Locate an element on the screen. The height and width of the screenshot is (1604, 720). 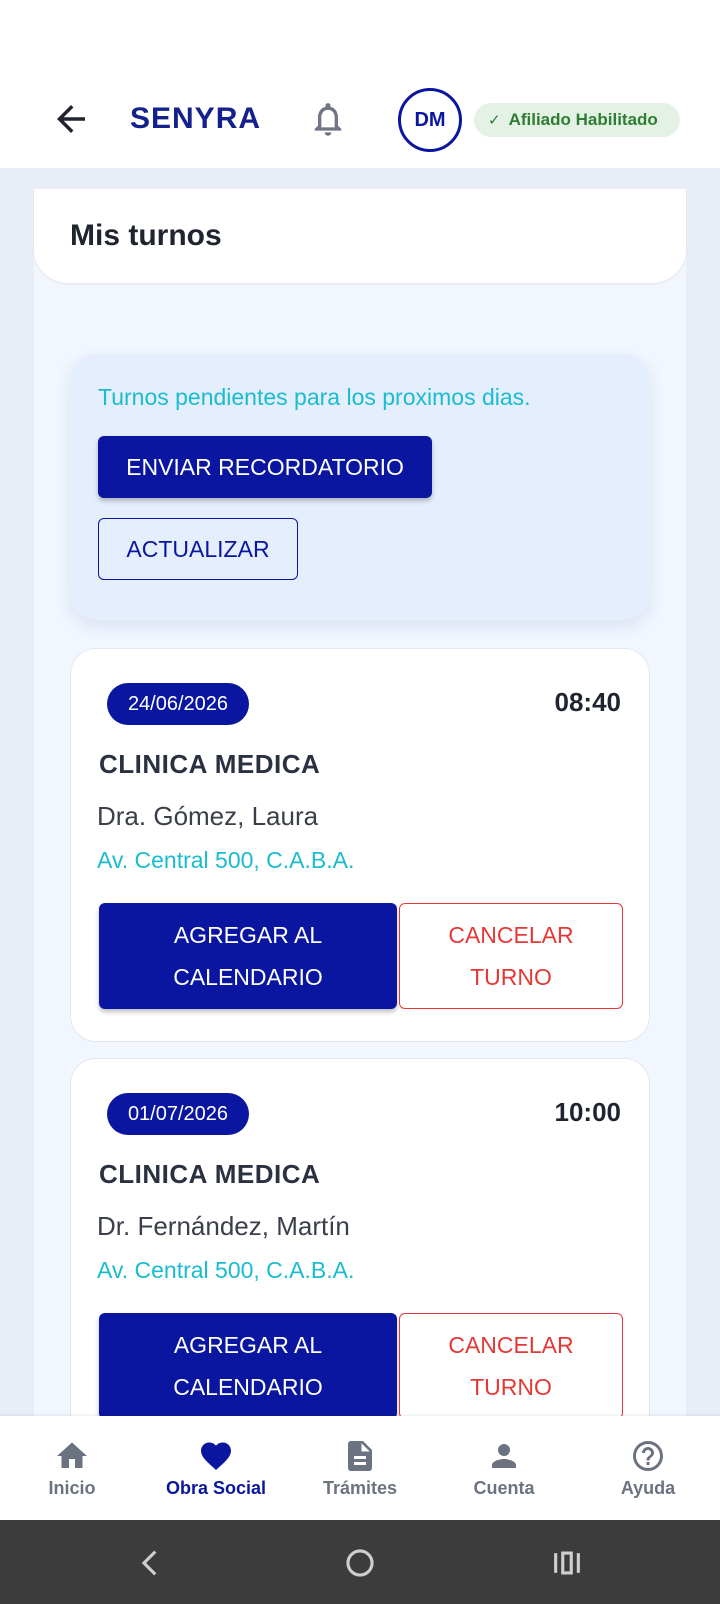
bell-icon is located at coordinates (328, 119).